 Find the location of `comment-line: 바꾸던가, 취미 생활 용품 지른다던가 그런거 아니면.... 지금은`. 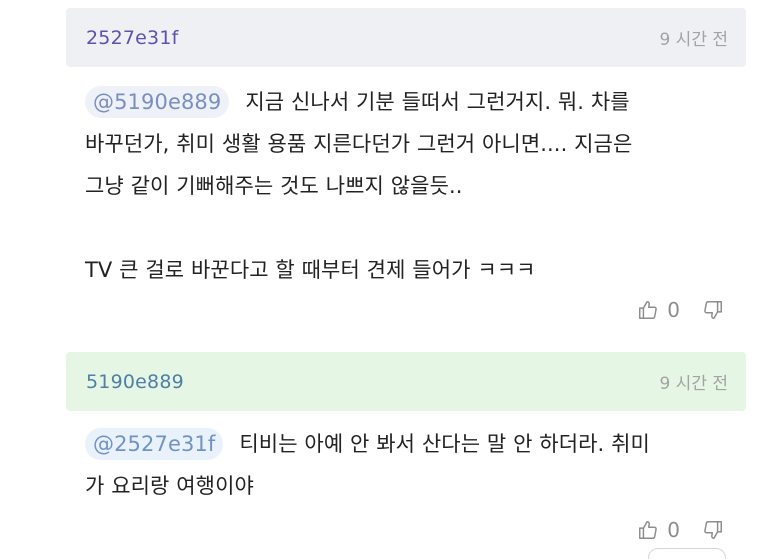

comment-line: 바꾸던가, 취미 생활 용품 지른다던가 그런거 아니면.... 지금은 is located at coordinates (359, 144).